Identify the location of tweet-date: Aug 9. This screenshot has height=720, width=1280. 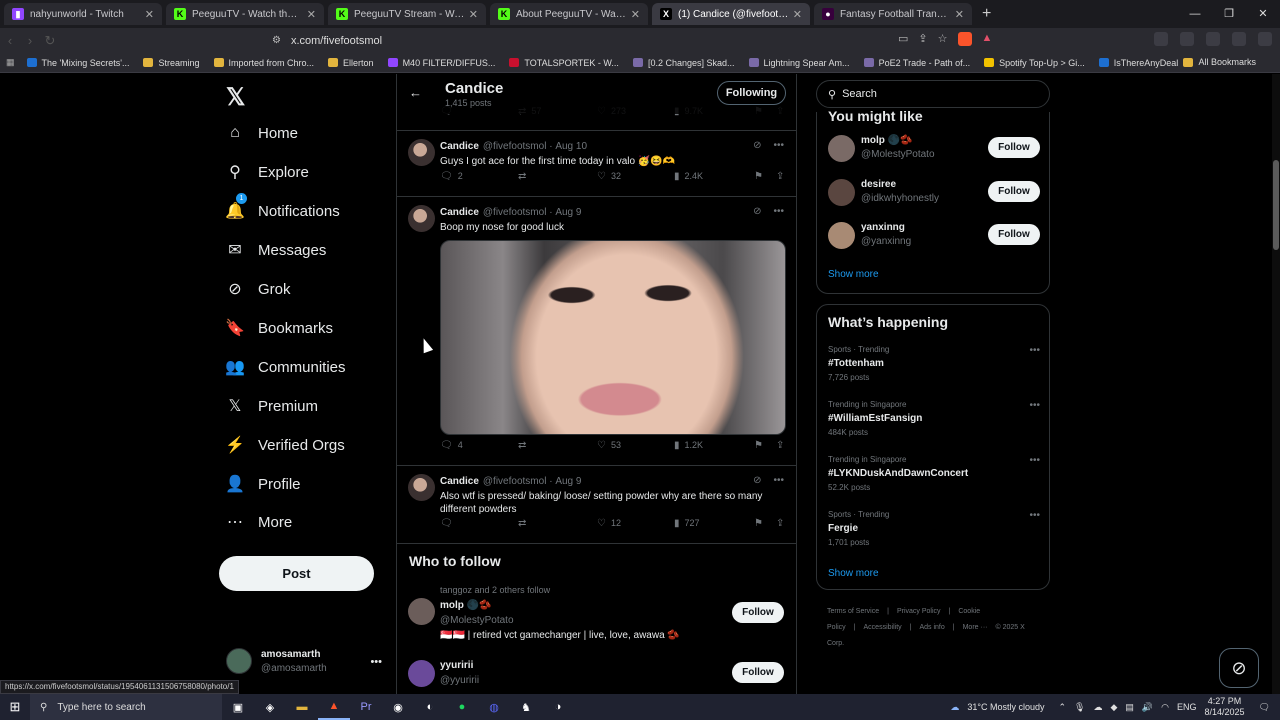
(568, 481).